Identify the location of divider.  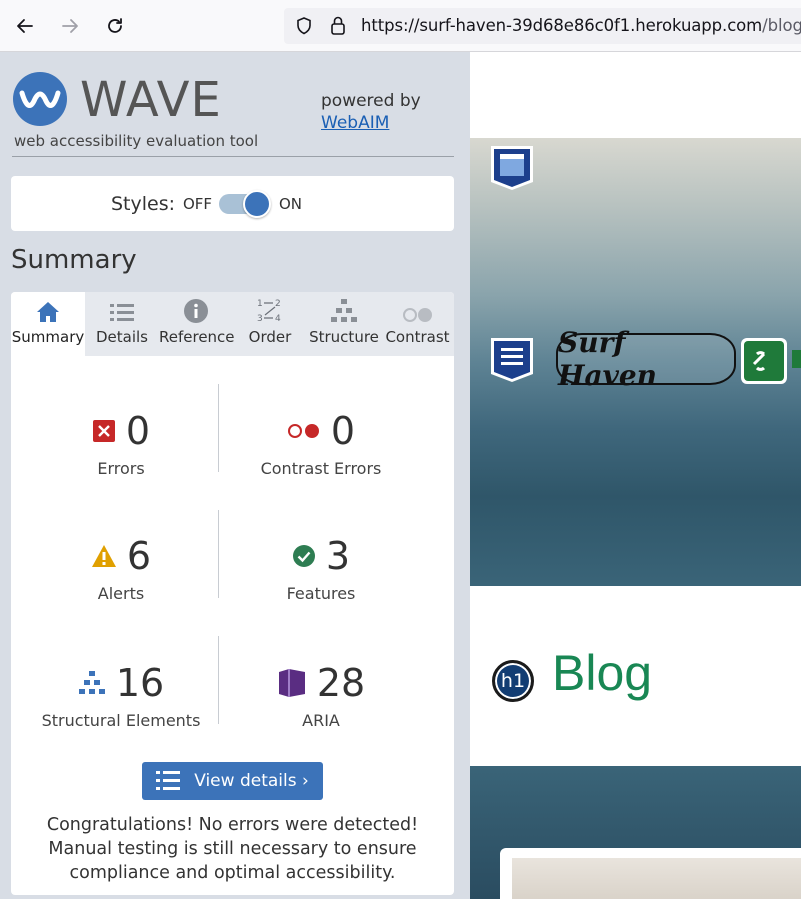
(233, 156).